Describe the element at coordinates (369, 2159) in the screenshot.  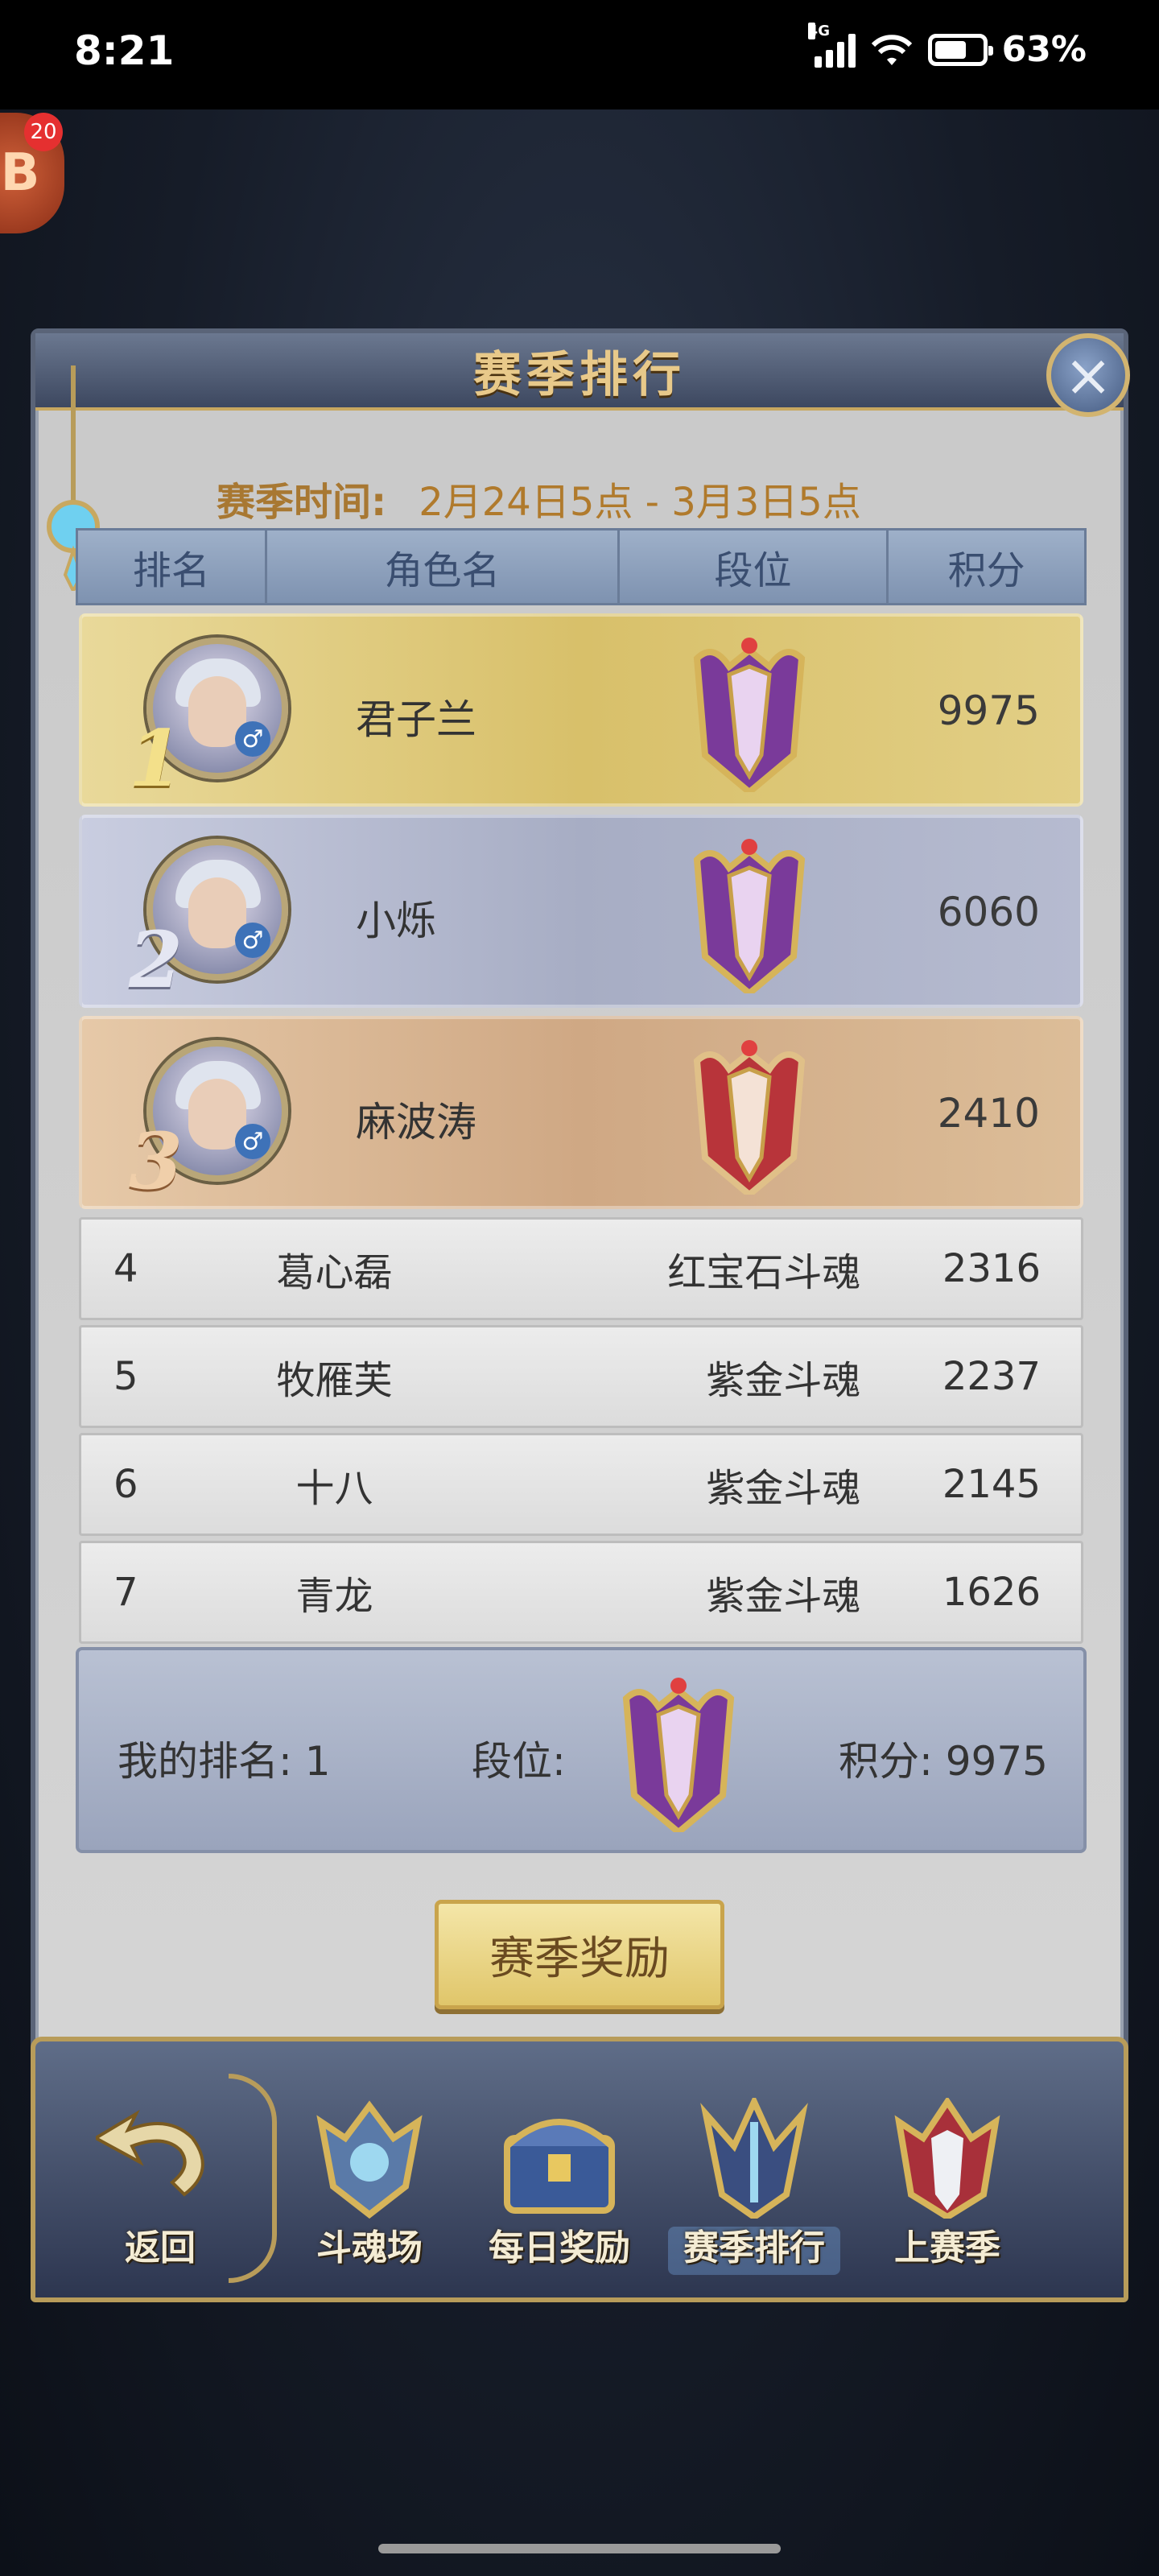
I see `arena-emblem-icon` at that location.